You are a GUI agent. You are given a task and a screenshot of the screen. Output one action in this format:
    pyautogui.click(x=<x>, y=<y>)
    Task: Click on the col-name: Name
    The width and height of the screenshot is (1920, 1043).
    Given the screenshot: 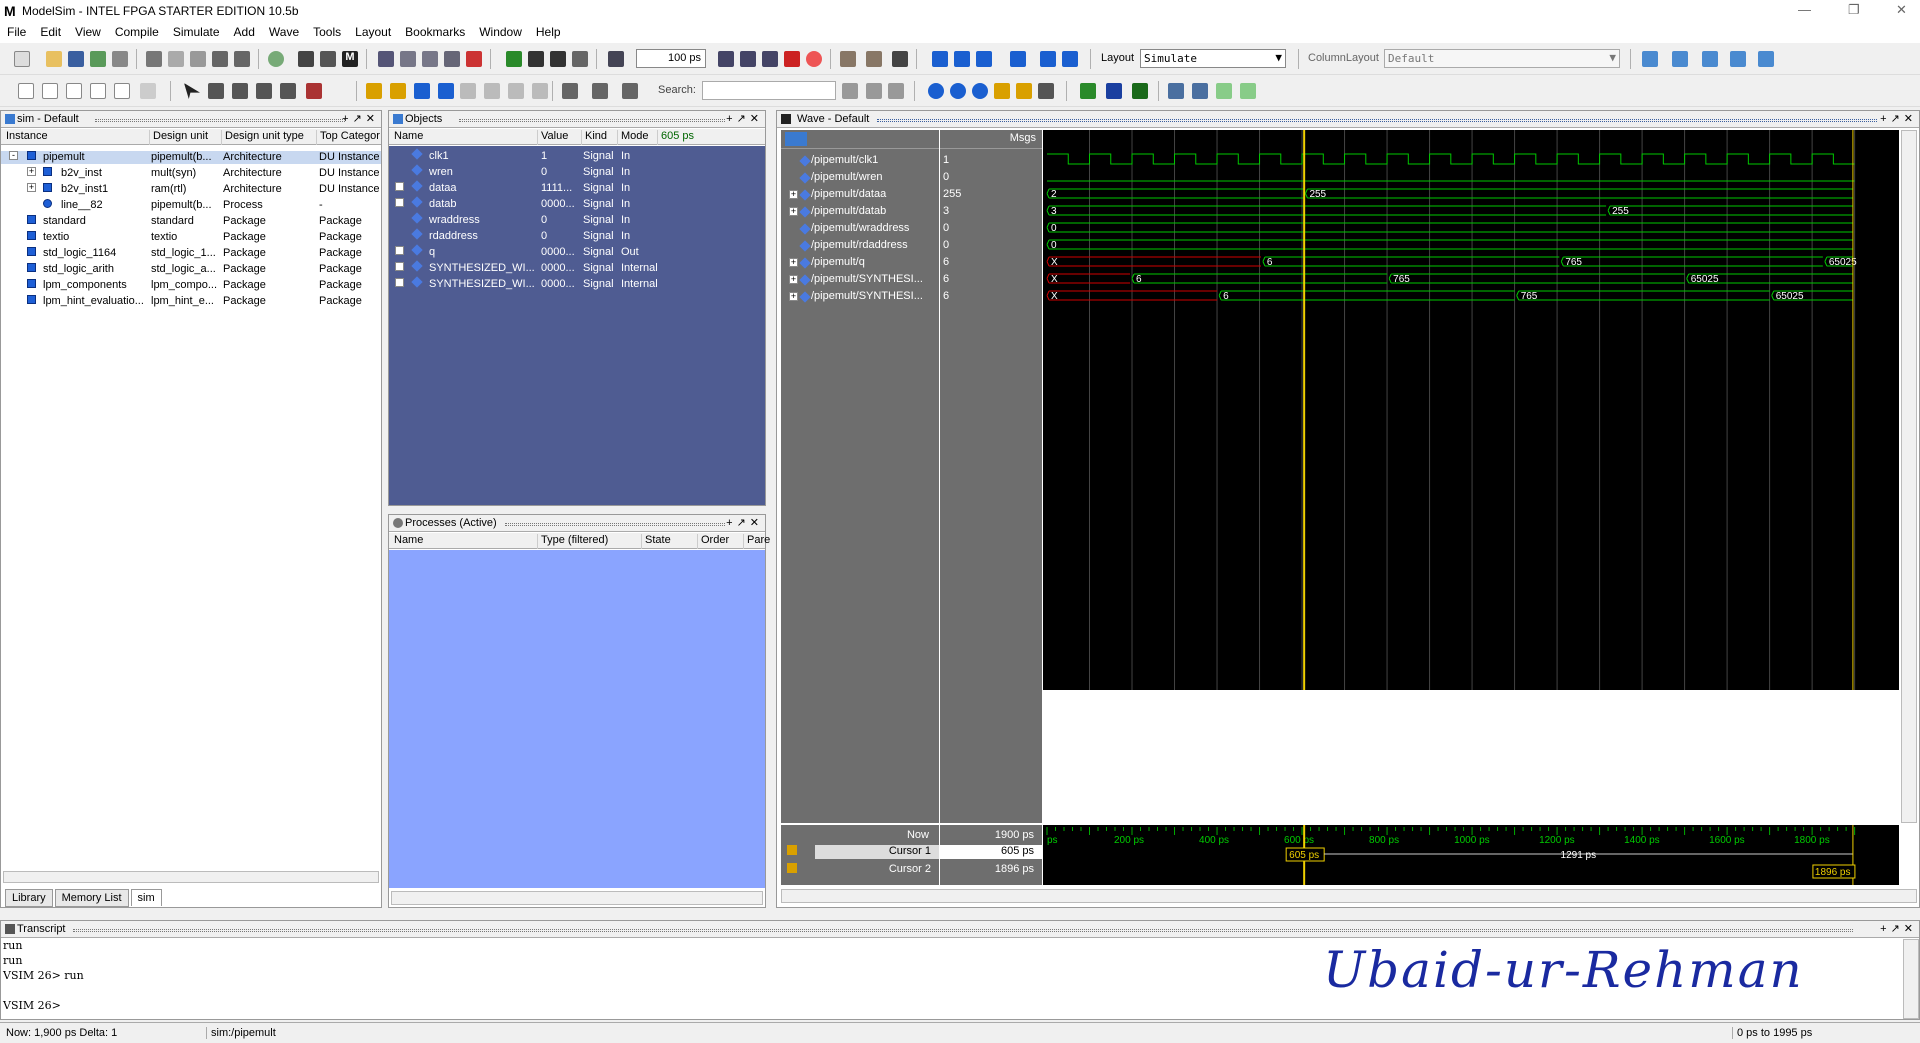 What is the action you would take?
    pyautogui.click(x=407, y=541)
    